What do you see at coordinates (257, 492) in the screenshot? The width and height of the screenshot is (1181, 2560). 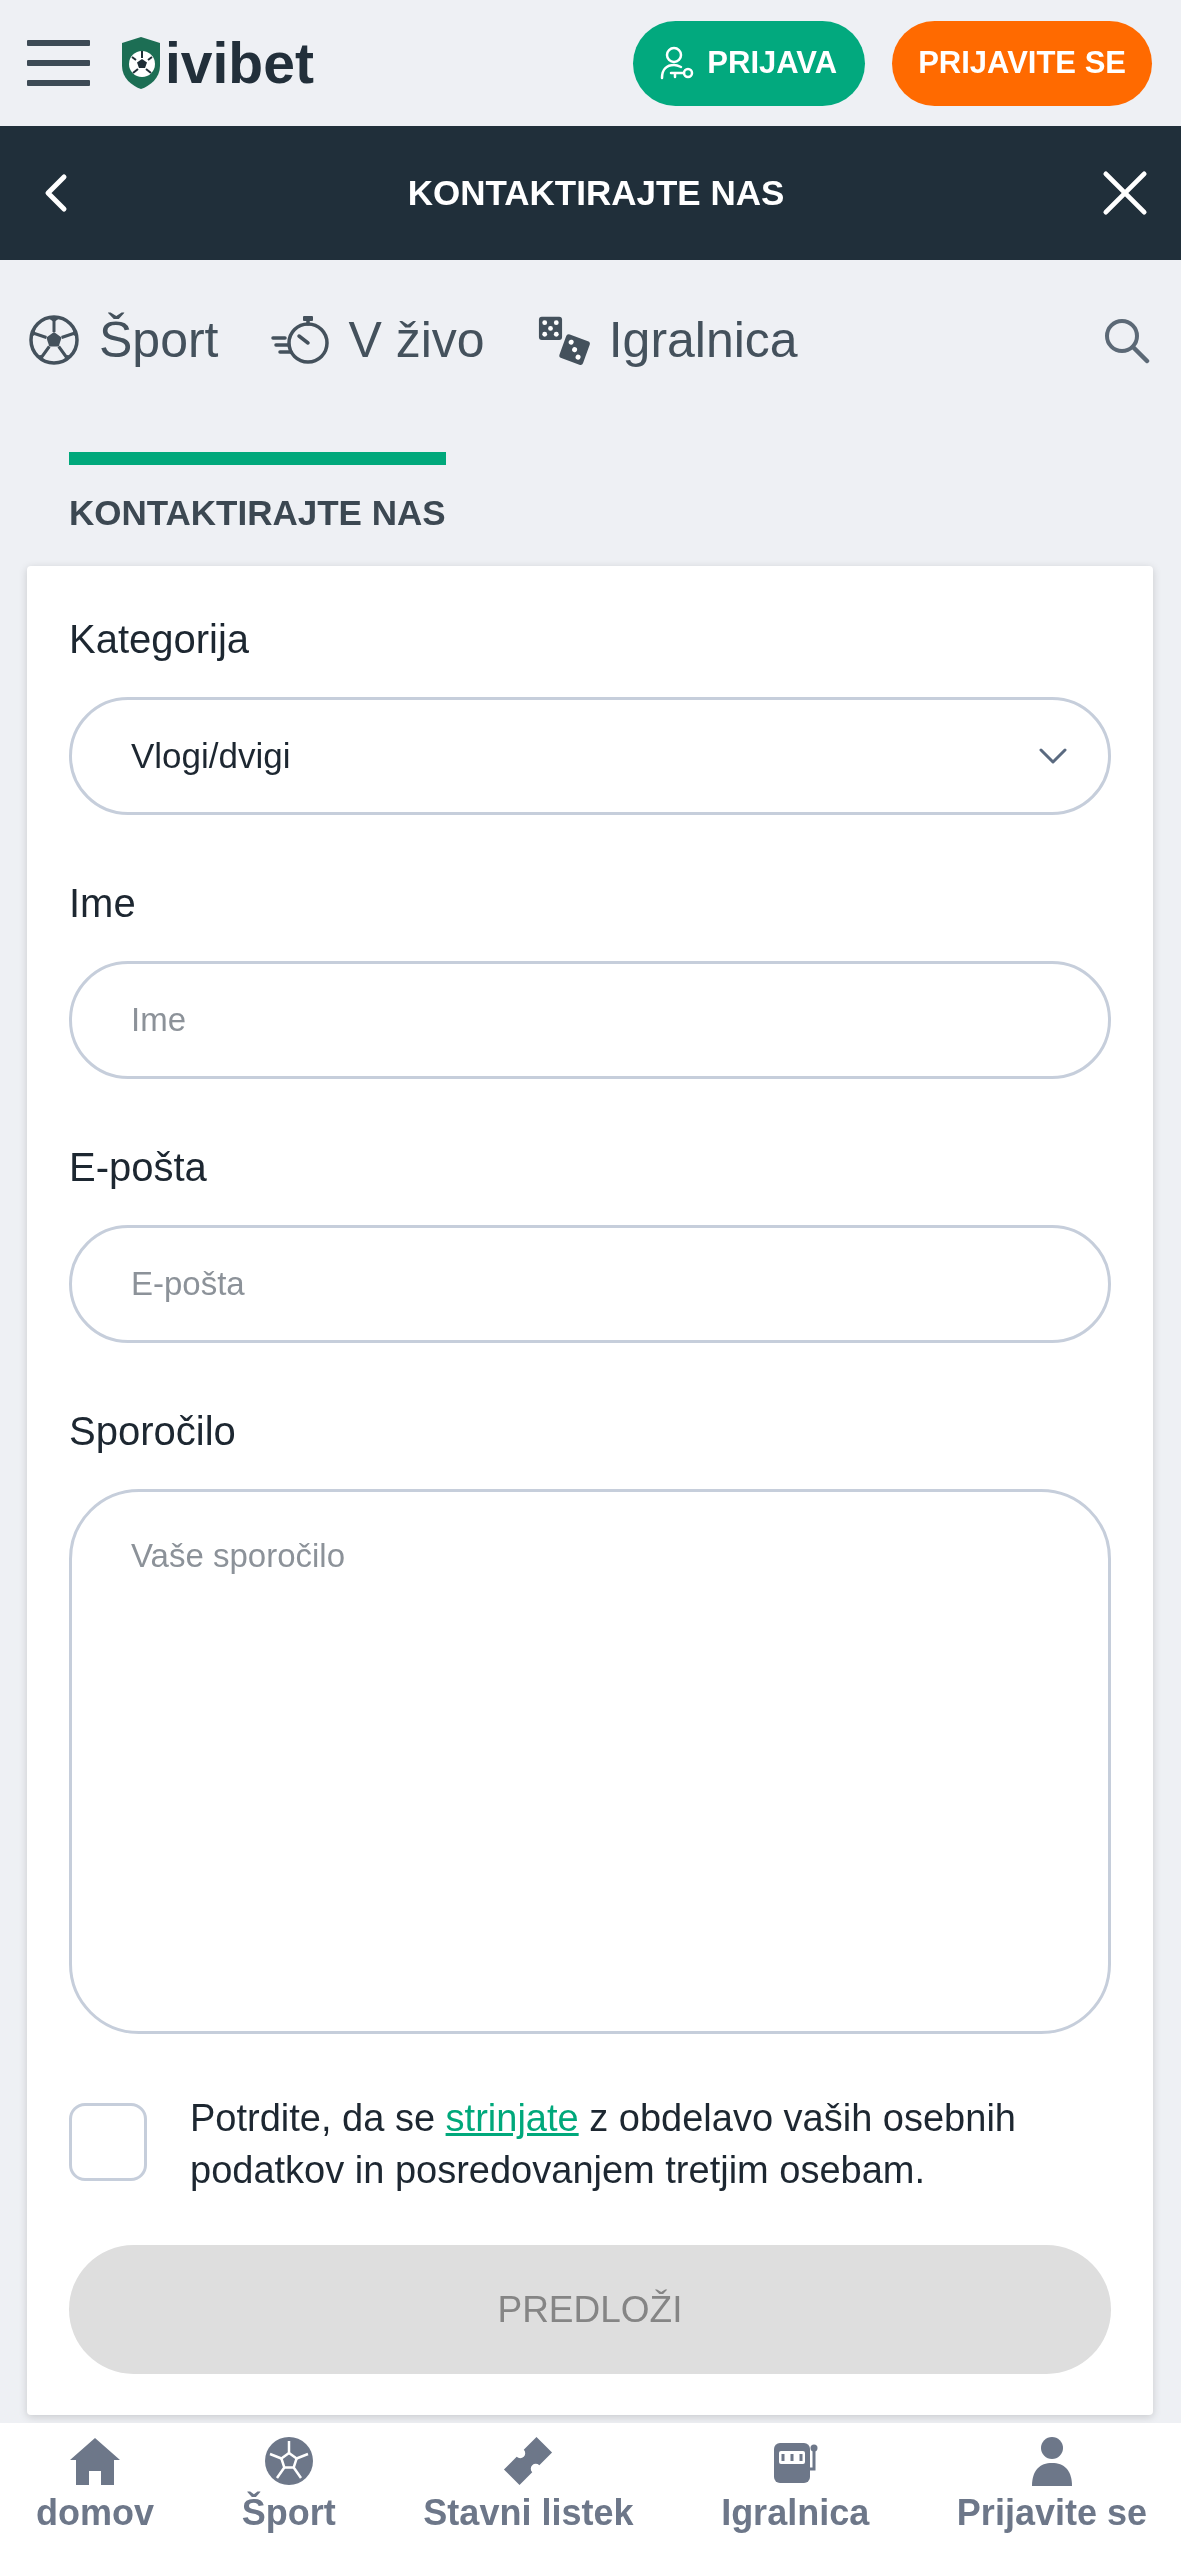 I see `section-tab: KONTAKTIRAJTE NAS` at bounding box center [257, 492].